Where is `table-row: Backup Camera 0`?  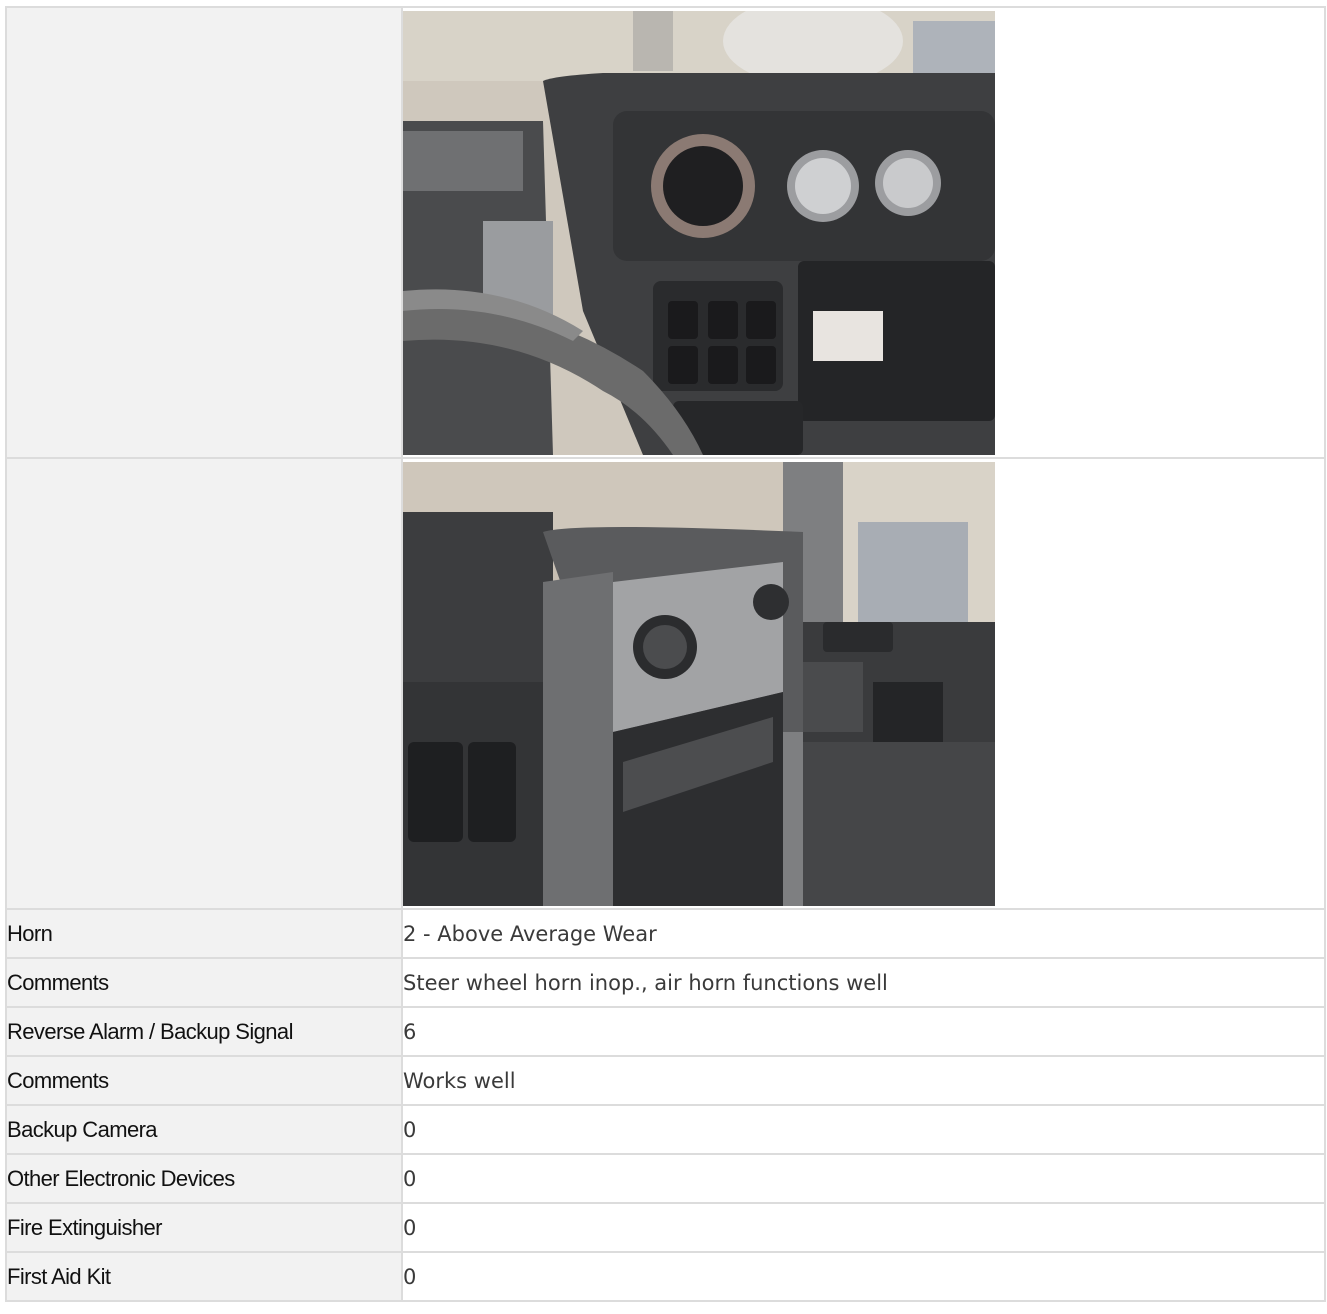
table-row: Backup Camera 0 is located at coordinates (665, 1129).